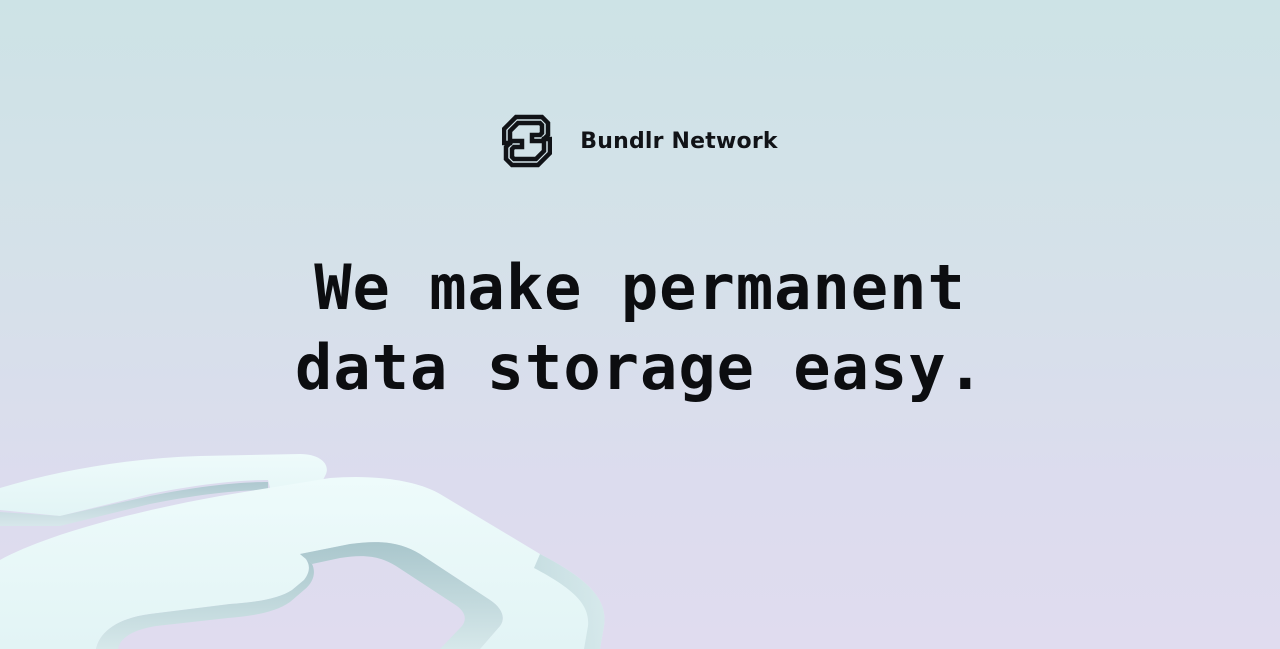 Image resolution: width=1280 pixels, height=649 pixels. Describe the element at coordinates (527, 141) in the screenshot. I see `bundlr-logo-icon` at that location.